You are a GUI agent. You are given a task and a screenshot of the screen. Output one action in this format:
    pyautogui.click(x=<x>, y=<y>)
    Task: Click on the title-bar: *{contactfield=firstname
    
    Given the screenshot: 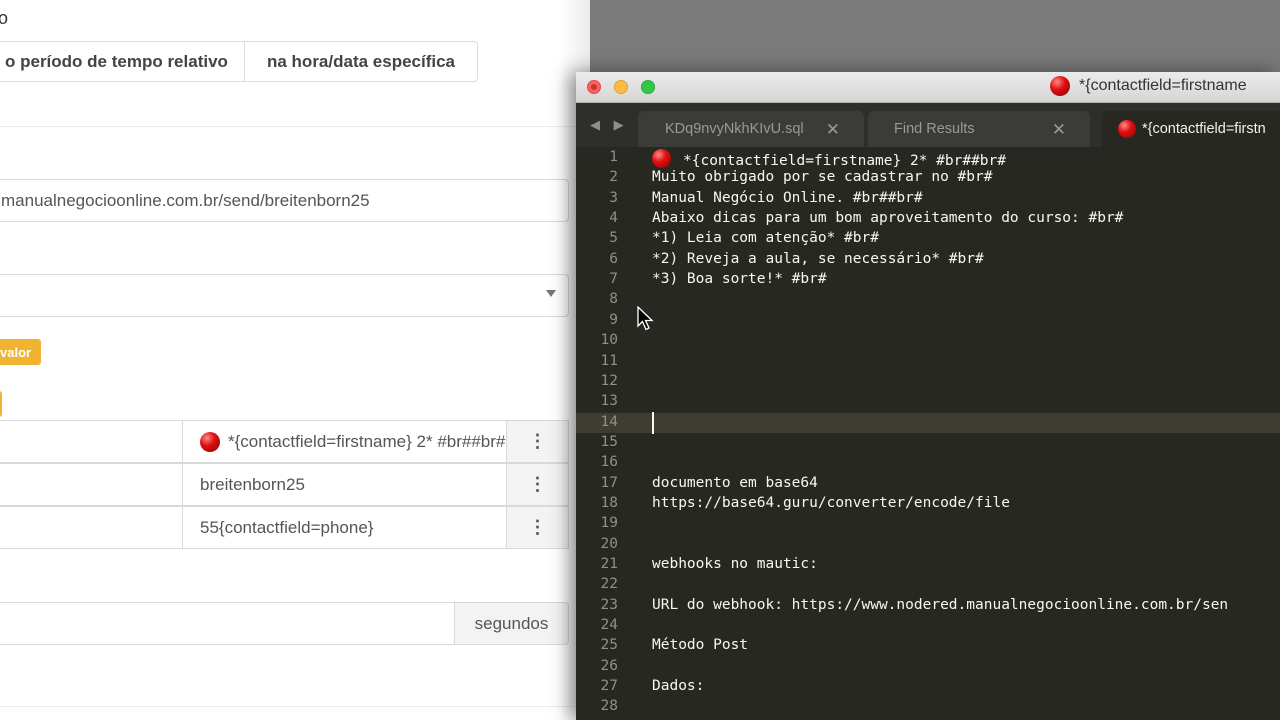 What is the action you would take?
    pyautogui.click(x=928, y=87)
    